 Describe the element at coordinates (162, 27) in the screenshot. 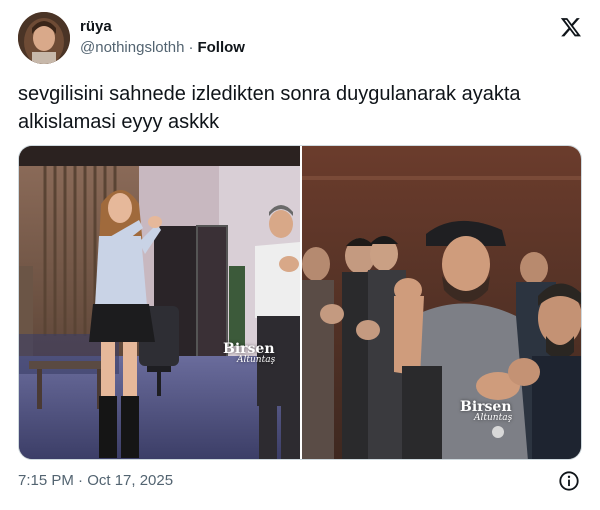

I see `display-name: rüya` at that location.